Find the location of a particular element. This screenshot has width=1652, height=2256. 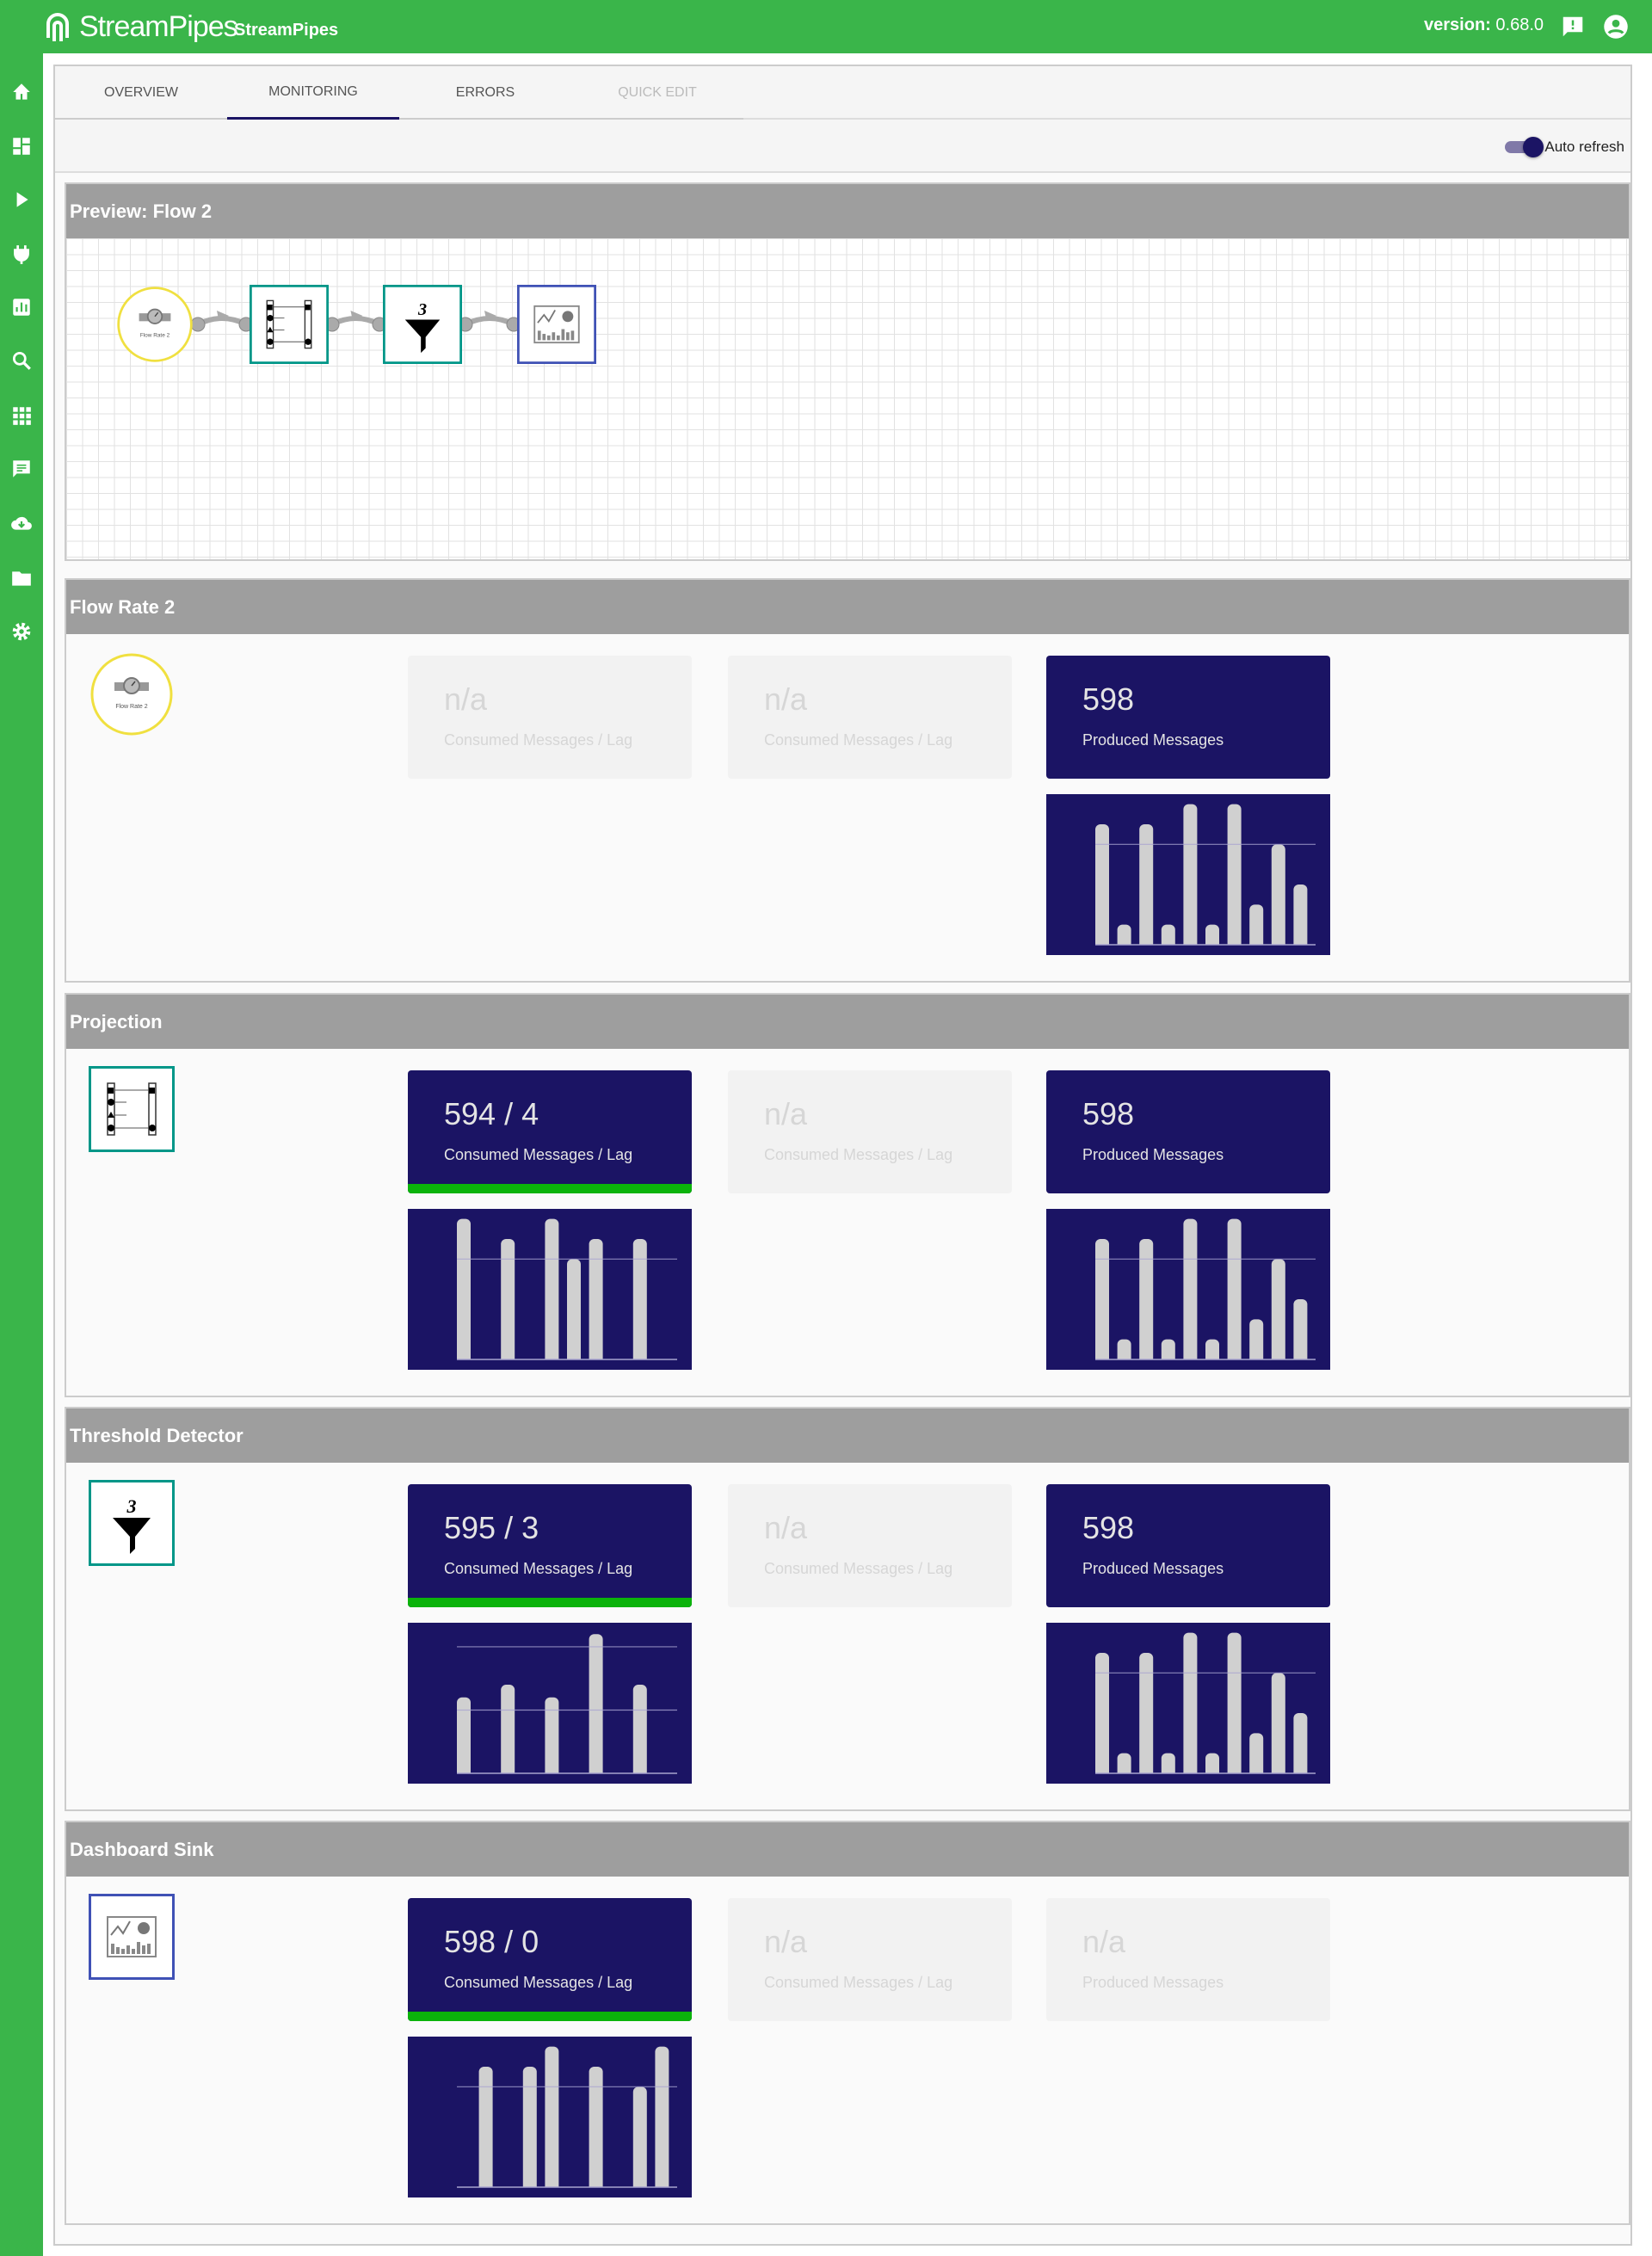

pipeline-graph: Flow Rate 2 3 is located at coordinates (356, 324).